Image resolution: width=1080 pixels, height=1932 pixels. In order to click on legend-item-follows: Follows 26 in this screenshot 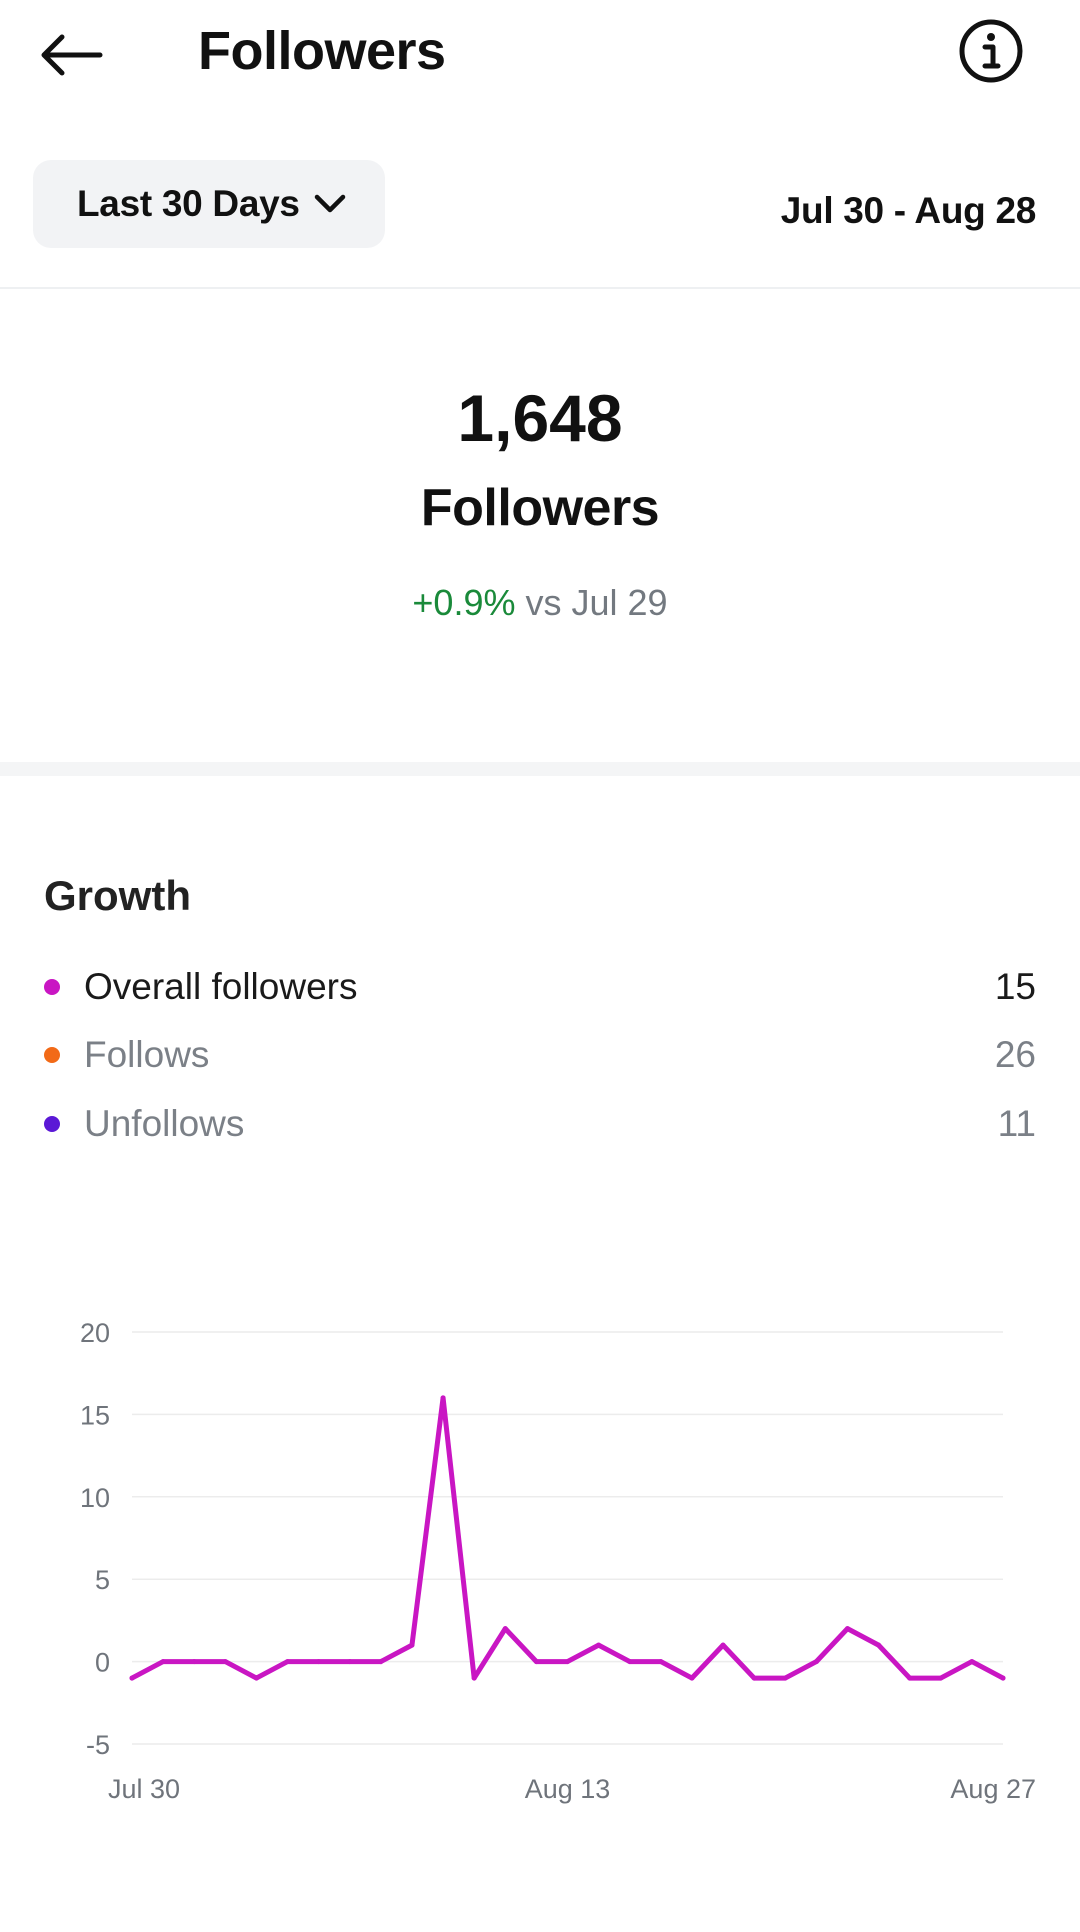, I will do `click(540, 1055)`.